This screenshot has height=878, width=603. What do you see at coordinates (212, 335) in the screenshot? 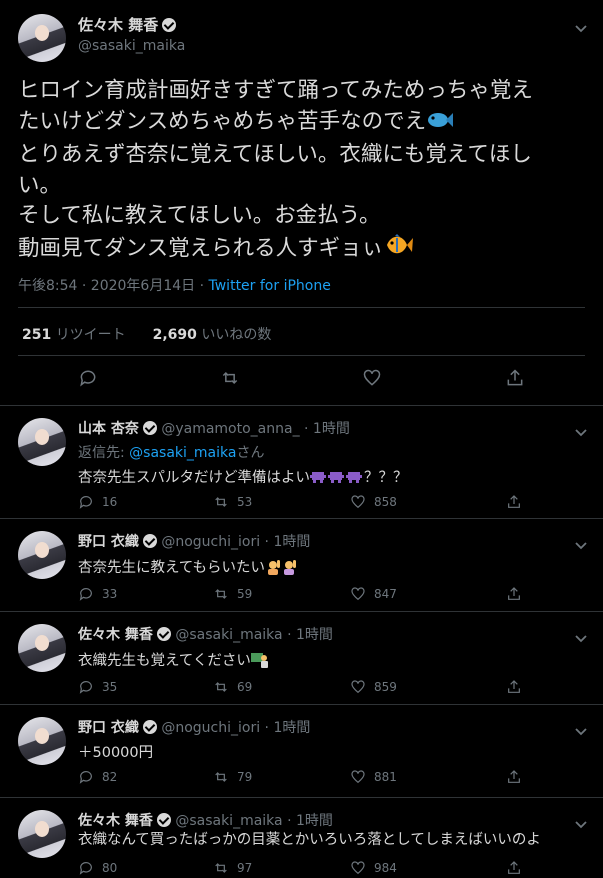
I see `likes-stat: 2,690 いいねの数` at bounding box center [212, 335].